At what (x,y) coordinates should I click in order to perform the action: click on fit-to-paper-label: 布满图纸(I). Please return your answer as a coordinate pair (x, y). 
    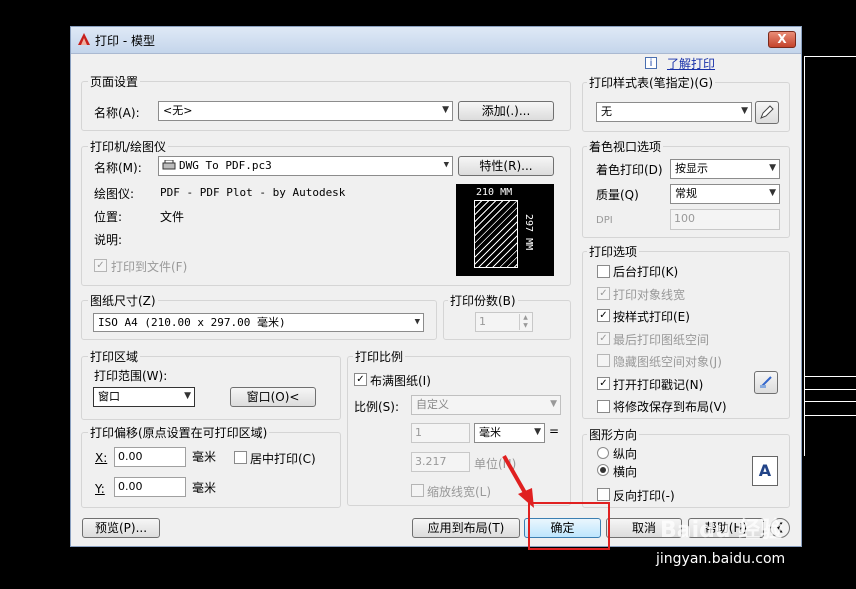
    Looking at the image, I should click on (400, 381).